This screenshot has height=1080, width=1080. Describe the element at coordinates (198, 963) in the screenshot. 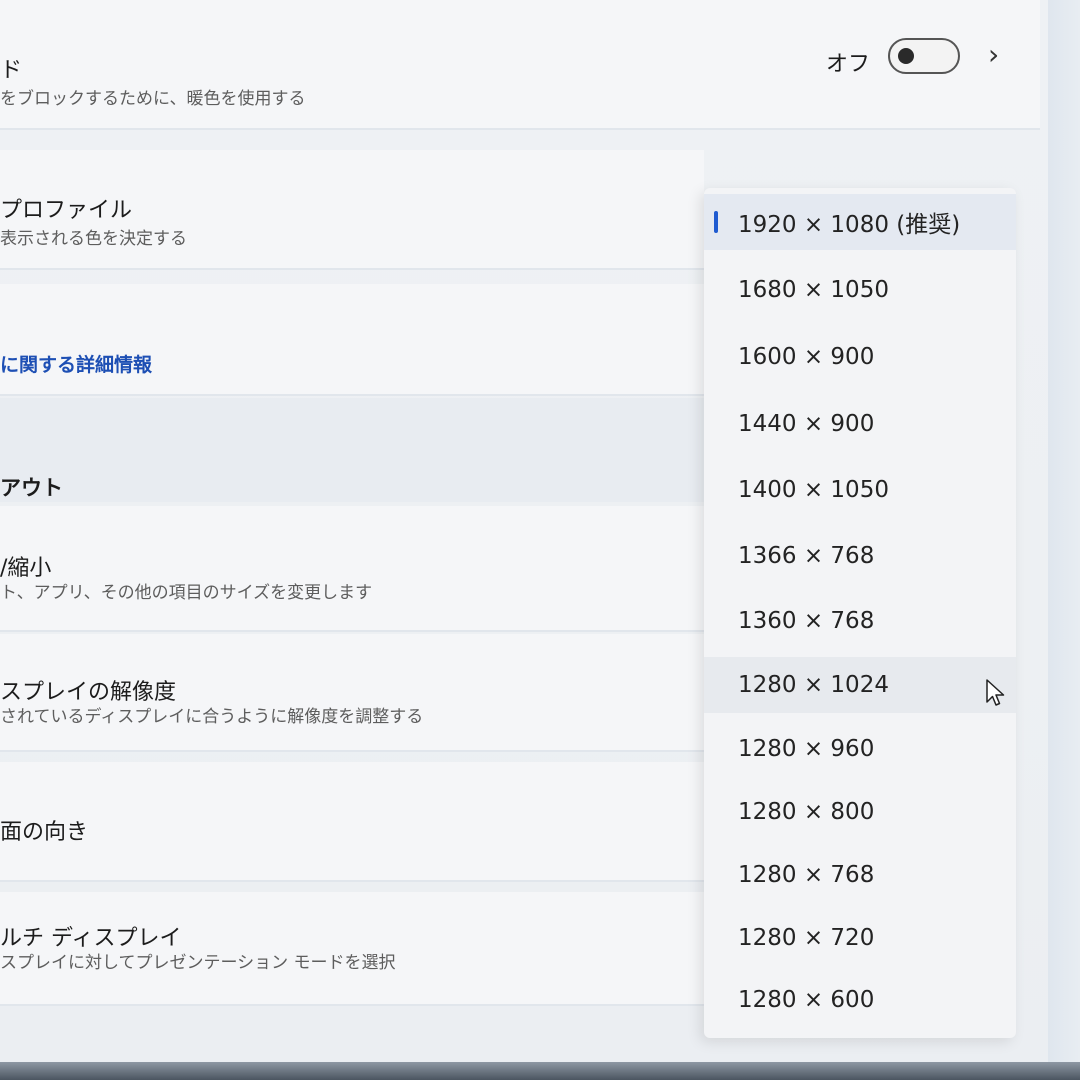

I see `multi-display-description: スプレイに対してプレゼンテーション モードを選択` at that location.